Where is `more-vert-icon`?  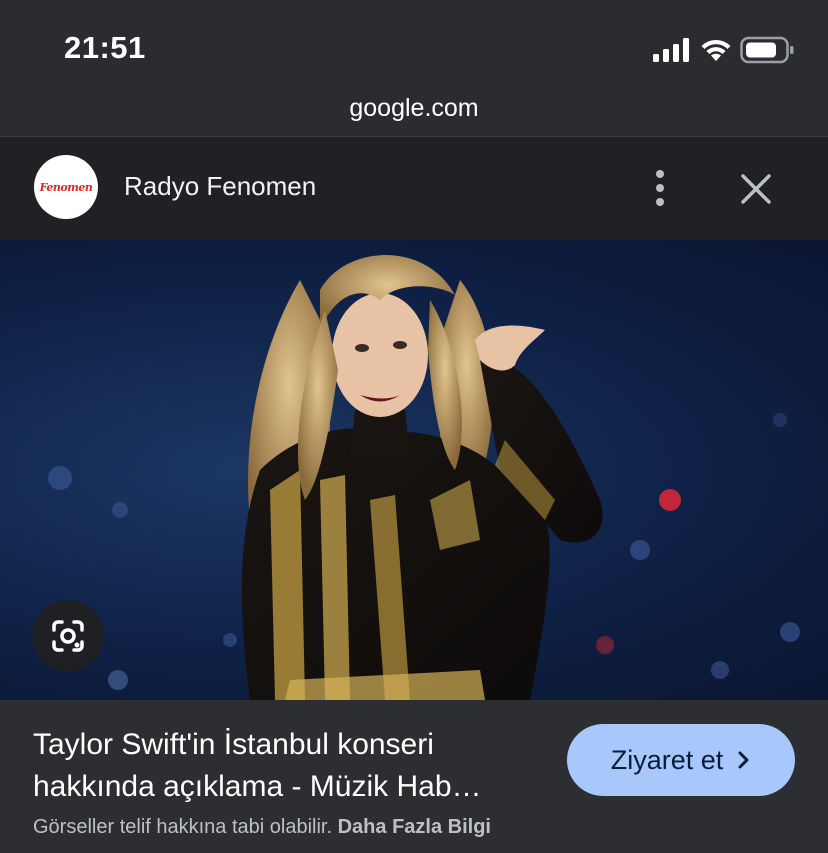
more-vert-icon is located at coordinates (660, 174).